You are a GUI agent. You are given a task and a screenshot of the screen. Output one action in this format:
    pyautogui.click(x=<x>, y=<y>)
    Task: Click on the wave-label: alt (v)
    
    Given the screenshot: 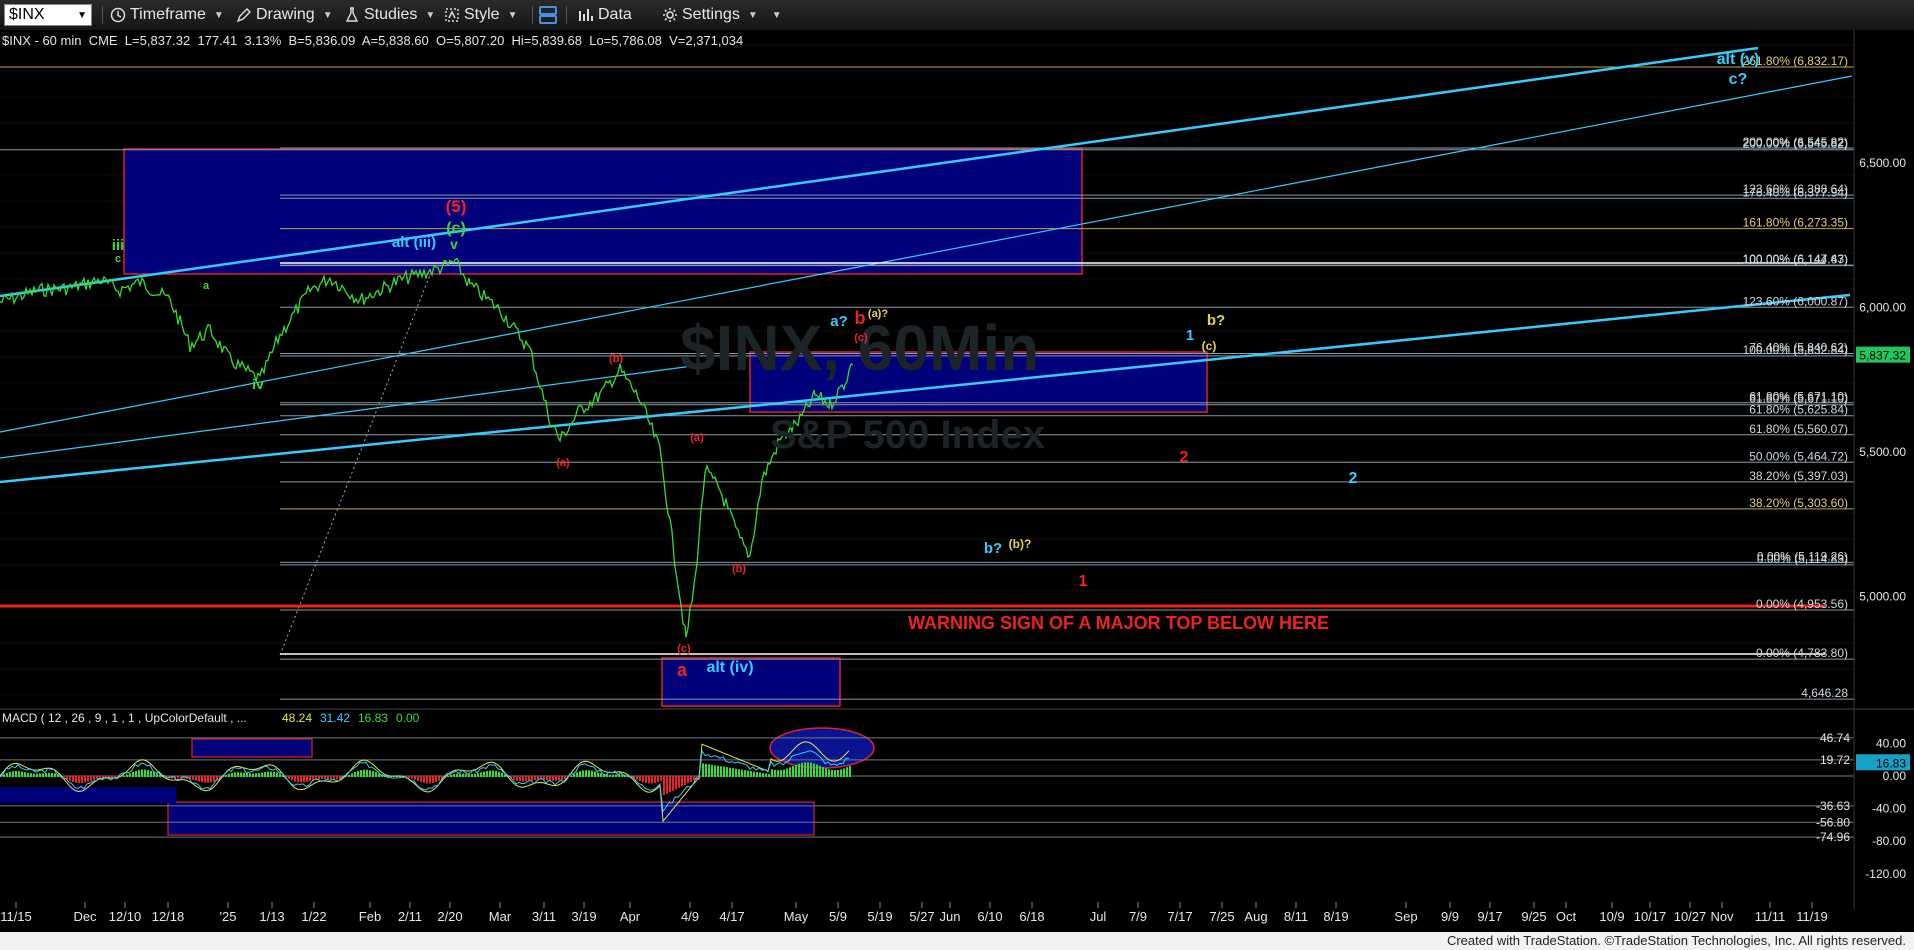 What is the action you would take?
    pyautogui.click(x=1738, y=59)
    